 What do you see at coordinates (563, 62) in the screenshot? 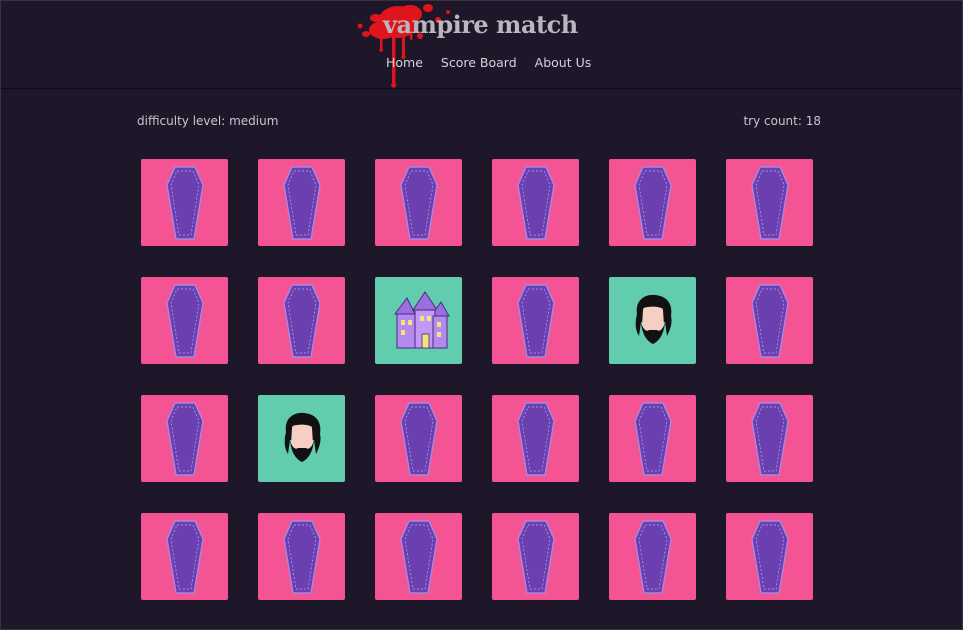
I see `nav-about-us-link: About Us` at bounding box center [563, 62].